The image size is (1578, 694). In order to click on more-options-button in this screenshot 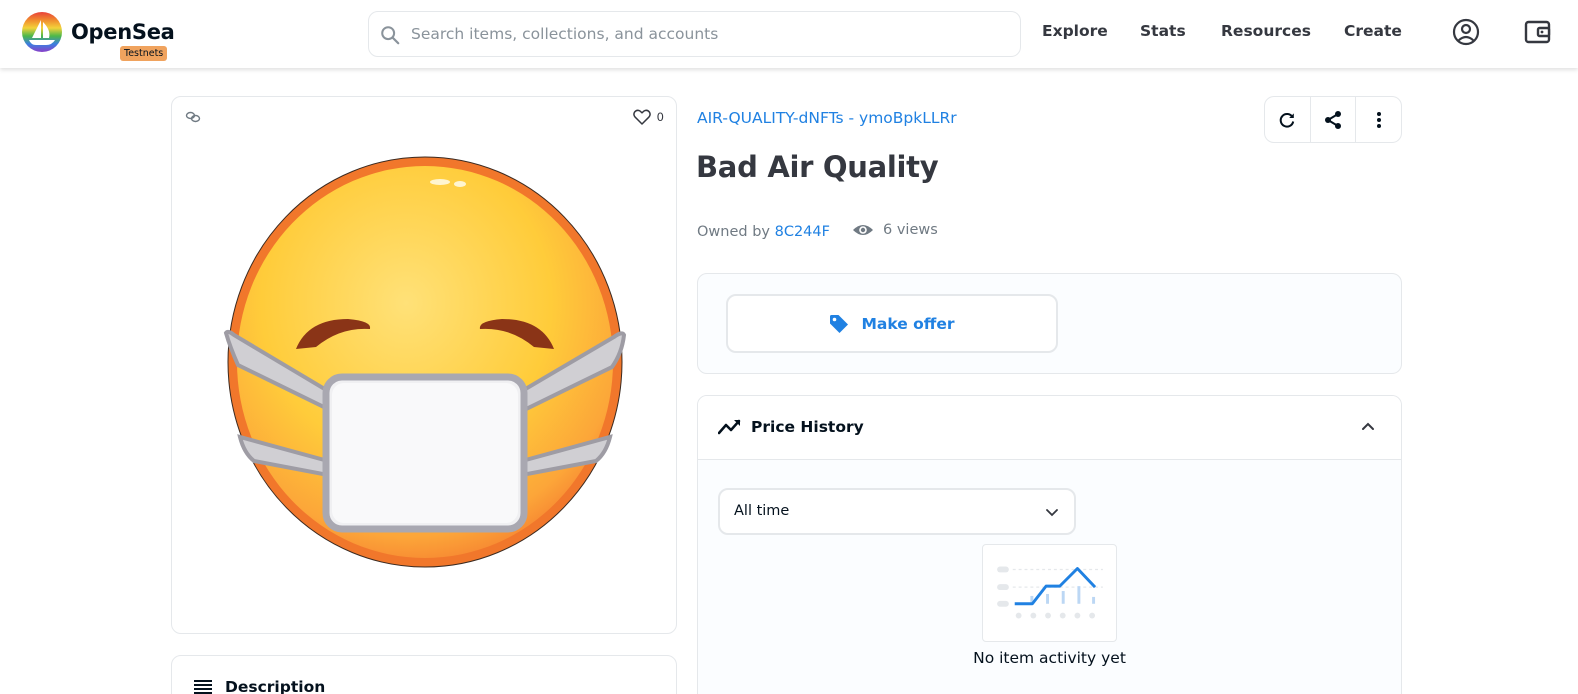, I will do `click(1378, 119)`.